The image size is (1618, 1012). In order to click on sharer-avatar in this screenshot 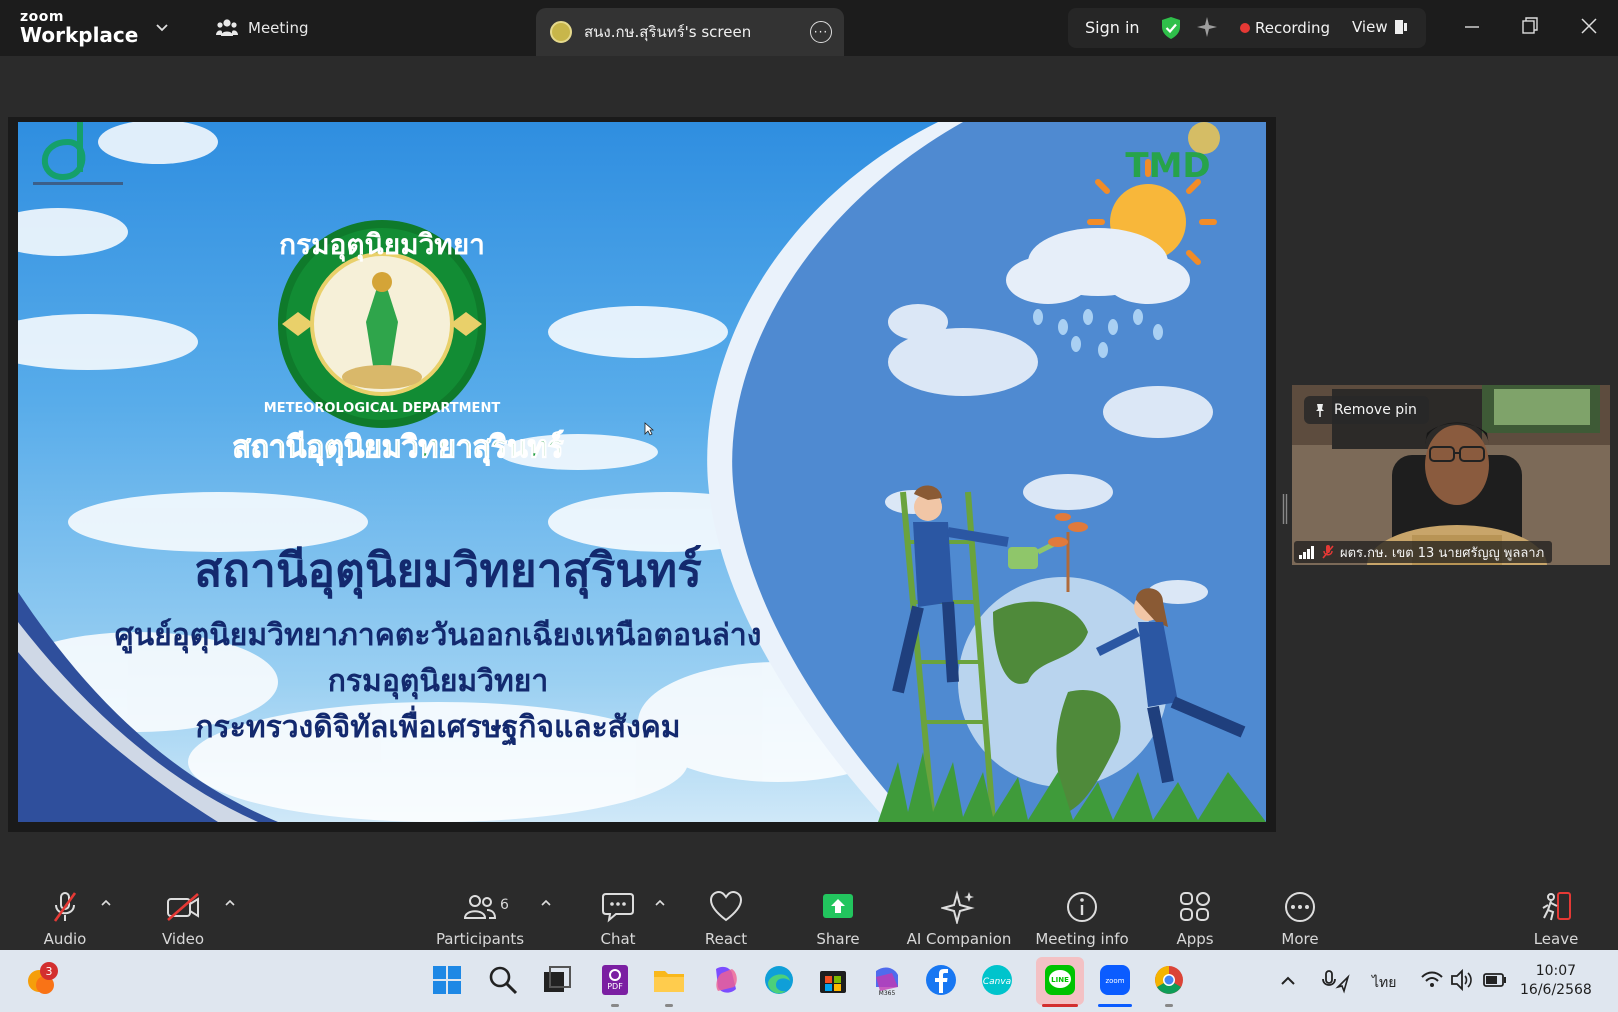, I will do `click(561, 32)`.